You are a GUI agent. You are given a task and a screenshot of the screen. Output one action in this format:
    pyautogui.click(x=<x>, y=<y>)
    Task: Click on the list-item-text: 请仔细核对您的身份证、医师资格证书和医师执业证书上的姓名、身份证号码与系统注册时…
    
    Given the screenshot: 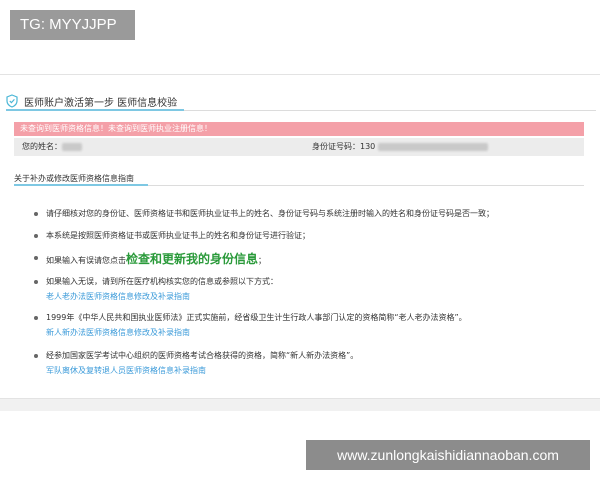 What is the action you would take?
    pyautogui.click(x=270, y=213)
    